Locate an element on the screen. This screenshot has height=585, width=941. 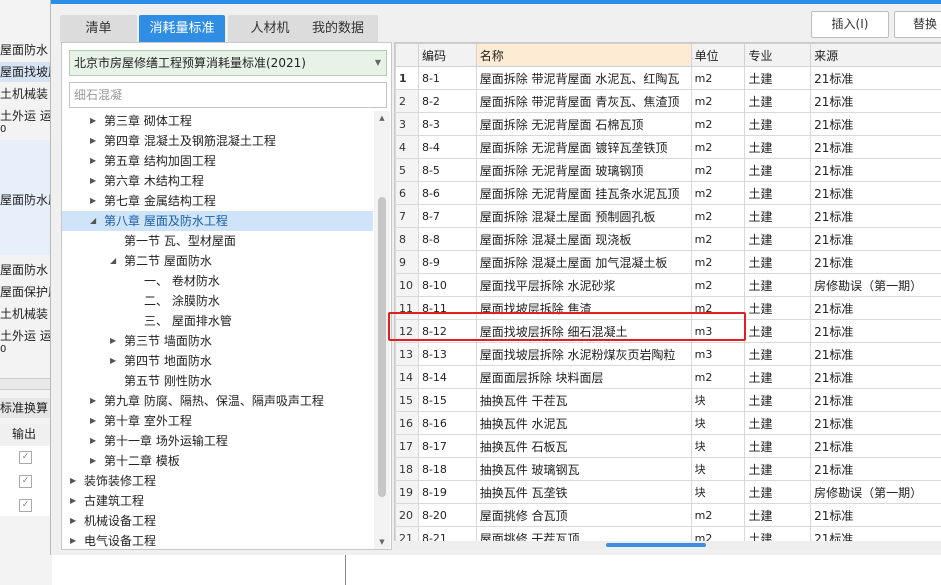
table-cell: 屋面挑修 合瓦顶 is located at coordinates (583, 515).